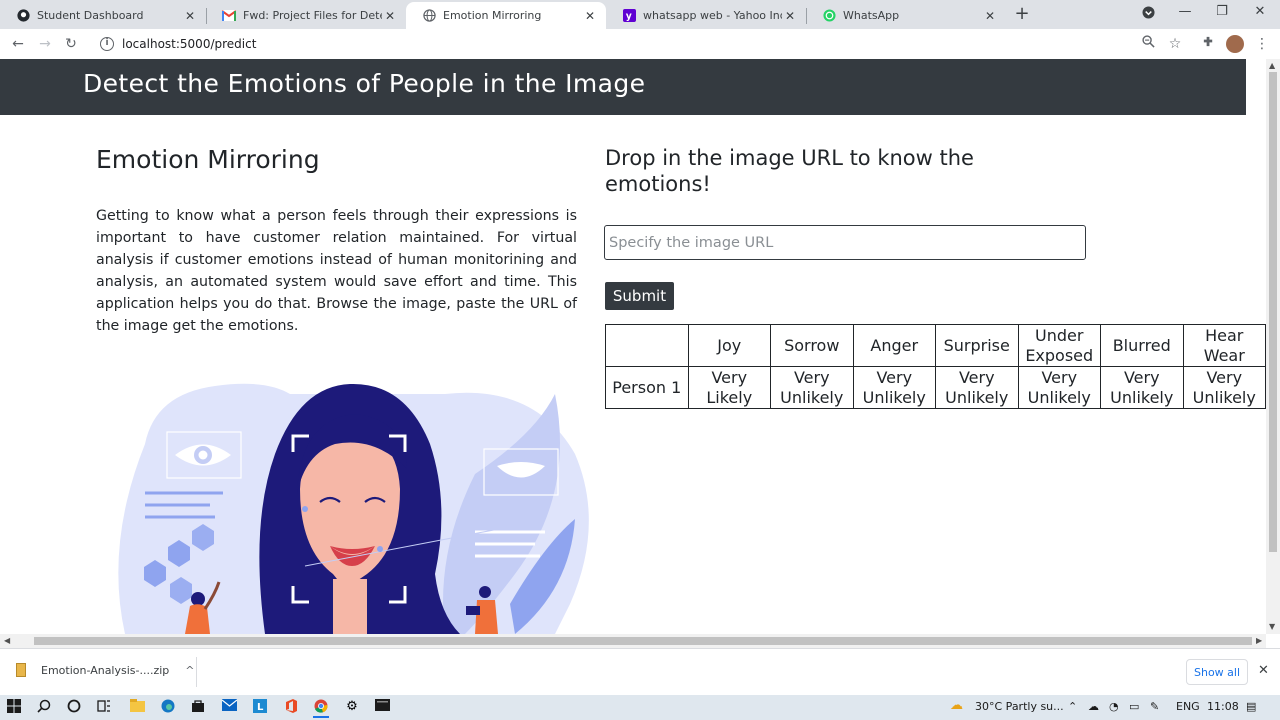  What do you see at coordinates (1142, 345) in the screenshot?
I see `table-header: Blurred` at bounding box center [1142, 345].